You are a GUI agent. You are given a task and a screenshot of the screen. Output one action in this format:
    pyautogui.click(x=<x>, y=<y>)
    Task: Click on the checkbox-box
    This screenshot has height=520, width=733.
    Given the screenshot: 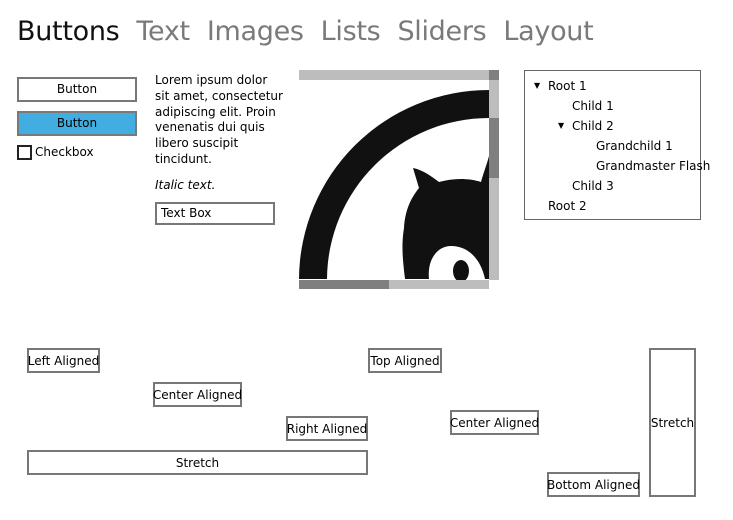 What is the action you would take?
    pyautogui.click(x=24, y=152)
    